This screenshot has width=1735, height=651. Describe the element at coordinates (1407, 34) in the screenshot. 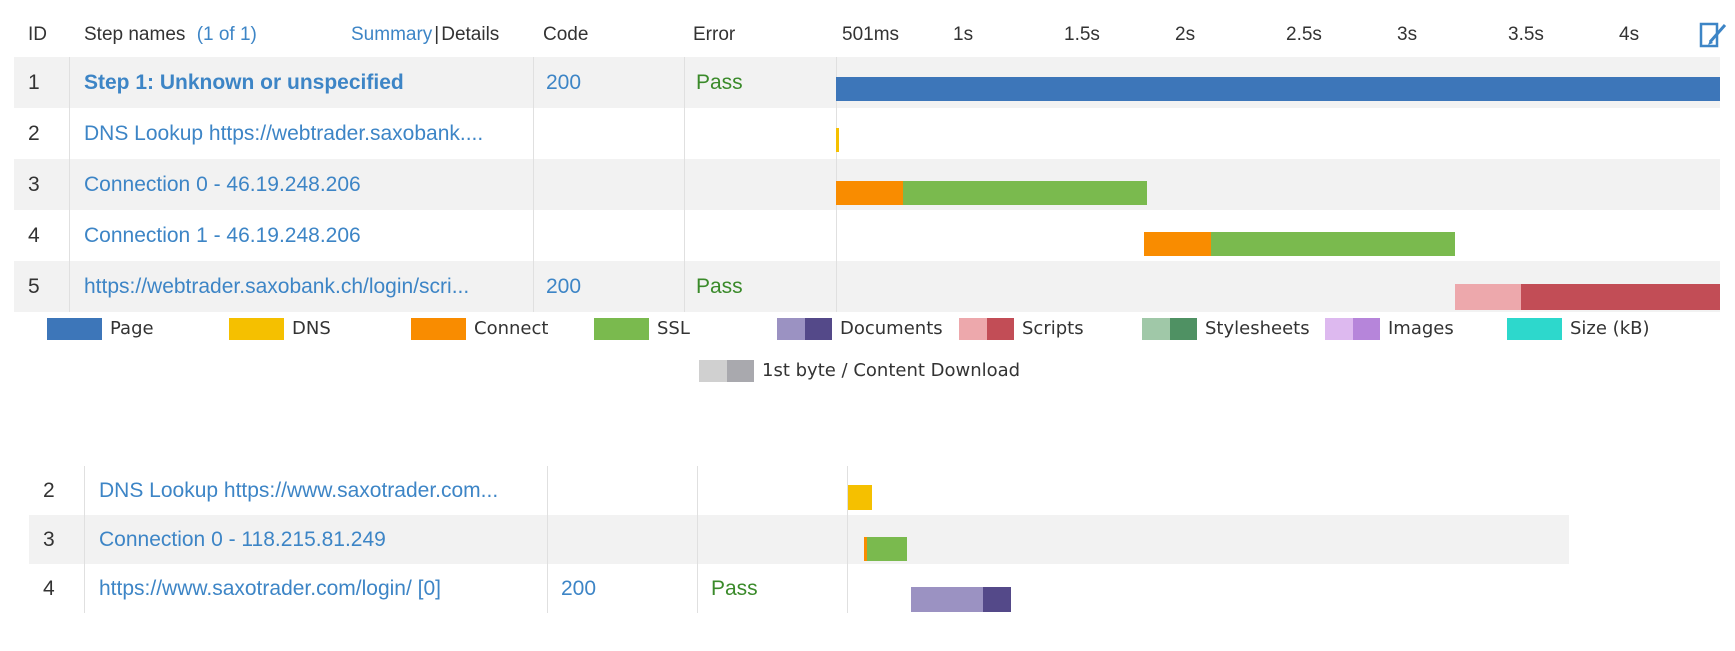

I see `timeline-tick: 3s` at that location.